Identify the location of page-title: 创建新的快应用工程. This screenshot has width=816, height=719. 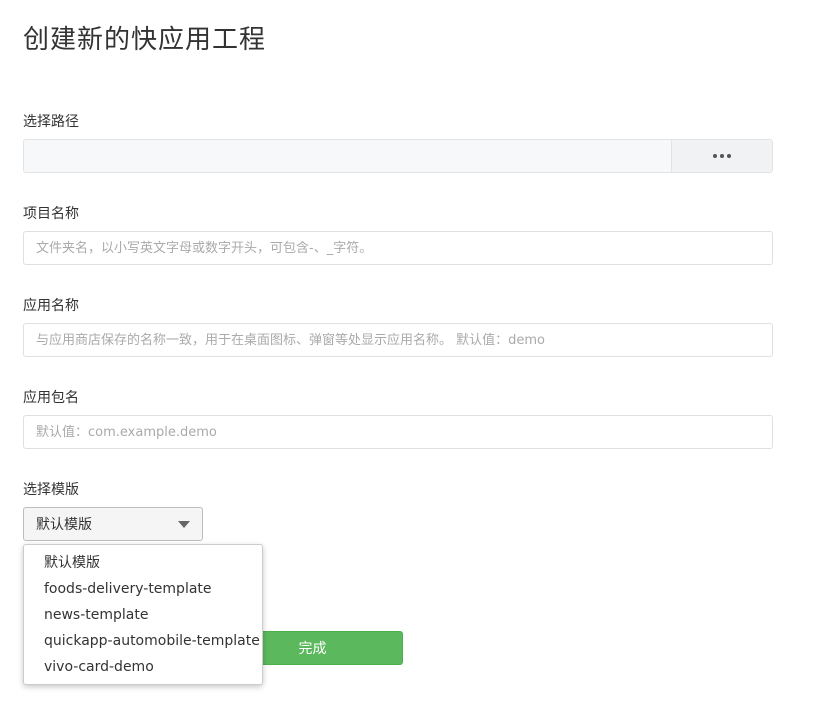
(145, 40).